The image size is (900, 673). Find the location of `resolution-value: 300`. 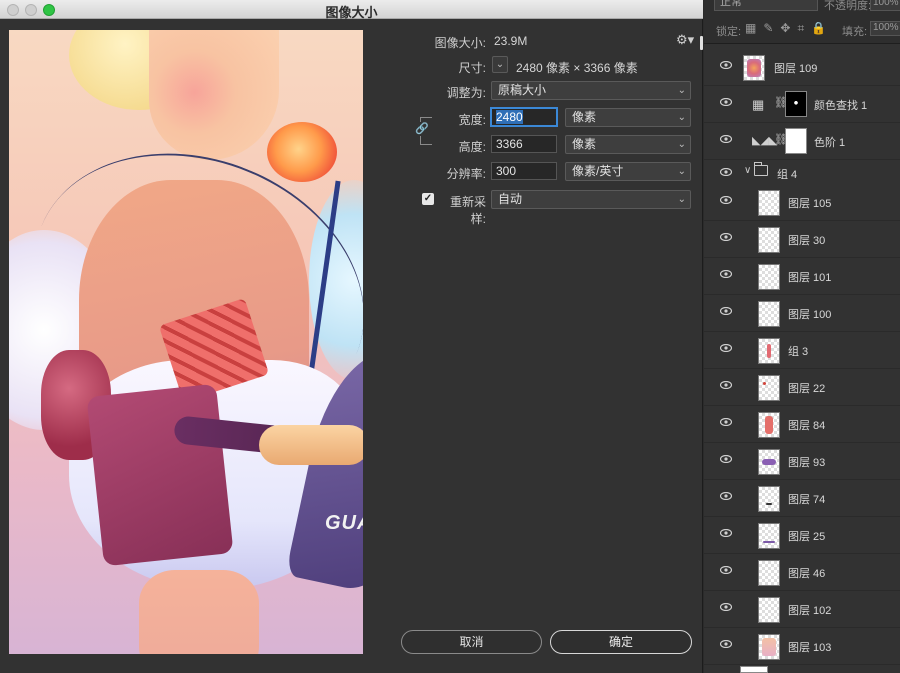

resolution-value: 300 is located at coordinates (506, 171).